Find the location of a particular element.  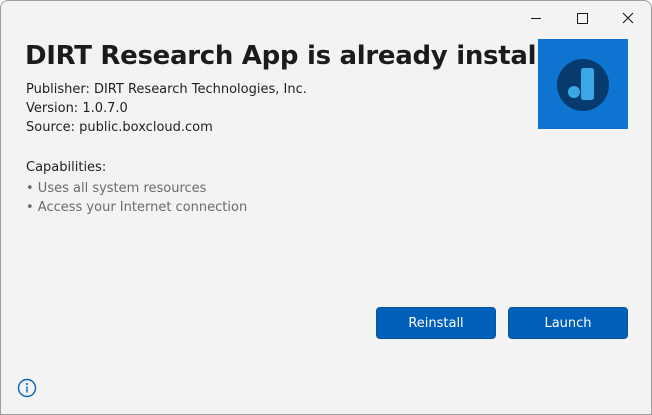

page-title: DIRT Research App is already installed is located at coordinates (303, 56).